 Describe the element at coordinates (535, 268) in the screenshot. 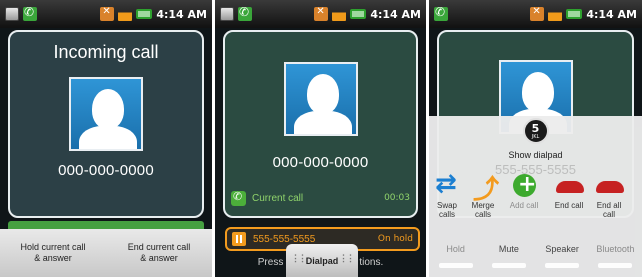

I see `tab-indicators` at that location.